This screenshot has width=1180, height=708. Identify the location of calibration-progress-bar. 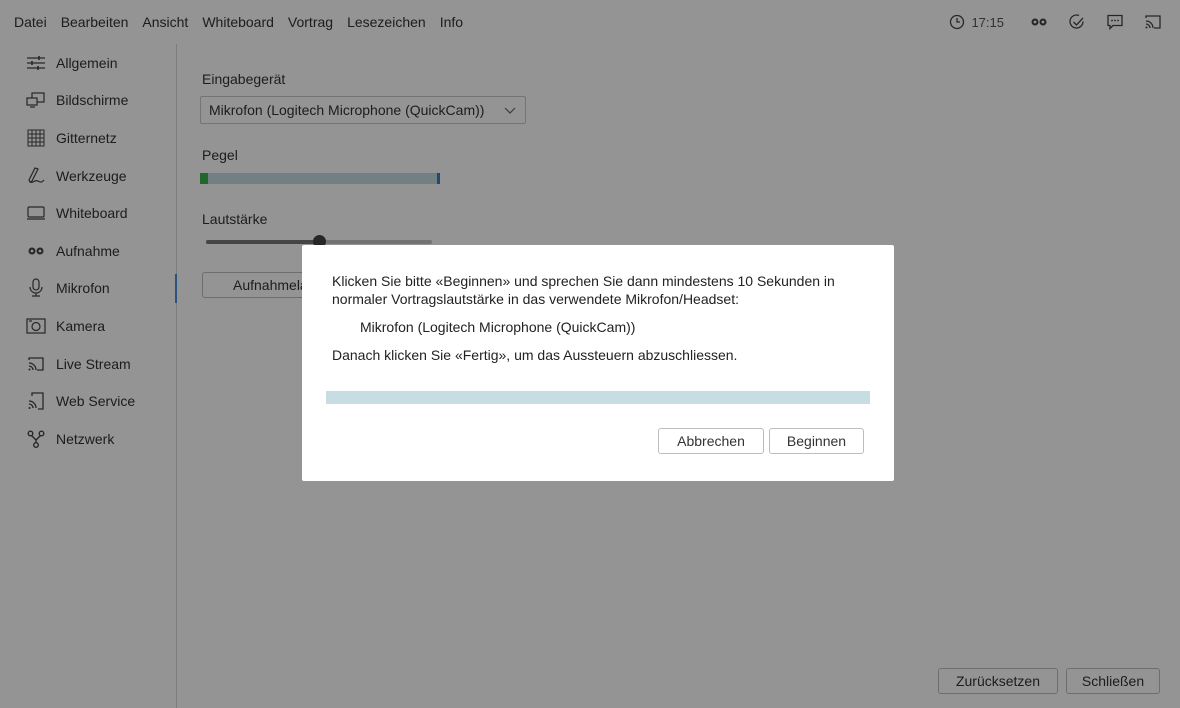
(598, 397).